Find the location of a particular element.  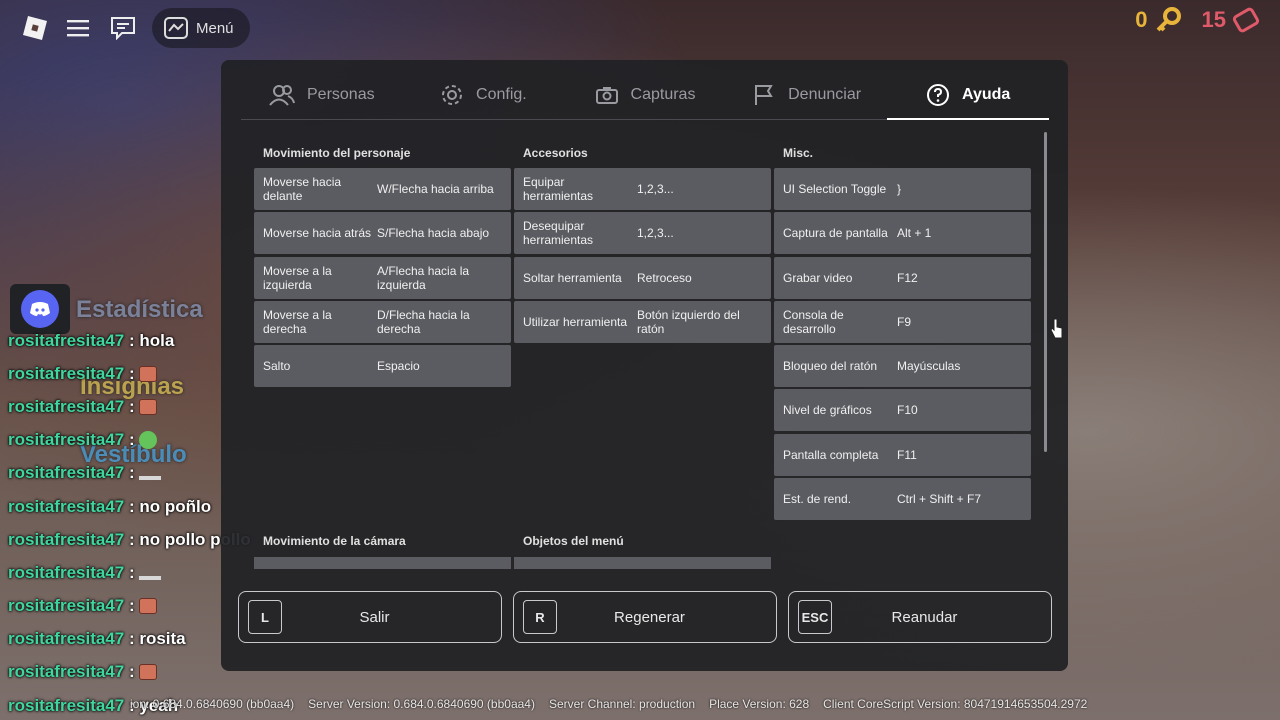

roblox-logo-icon is located at coordinates (35, 28).